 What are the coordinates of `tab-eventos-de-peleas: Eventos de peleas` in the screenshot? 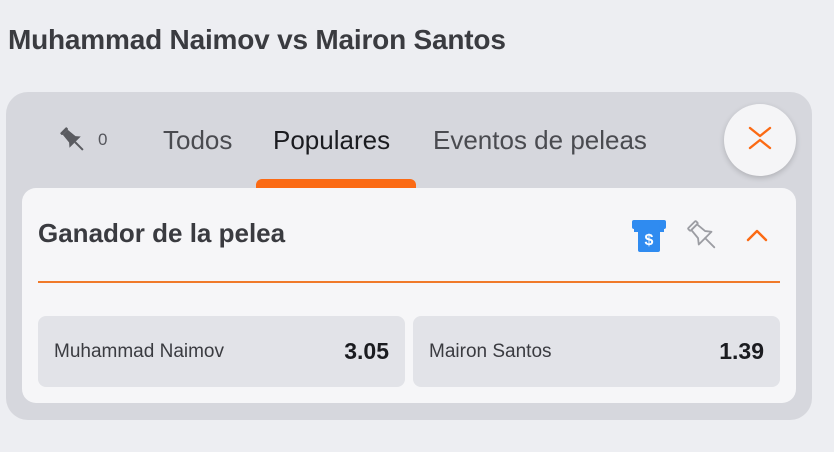 It's located at (540, 140).